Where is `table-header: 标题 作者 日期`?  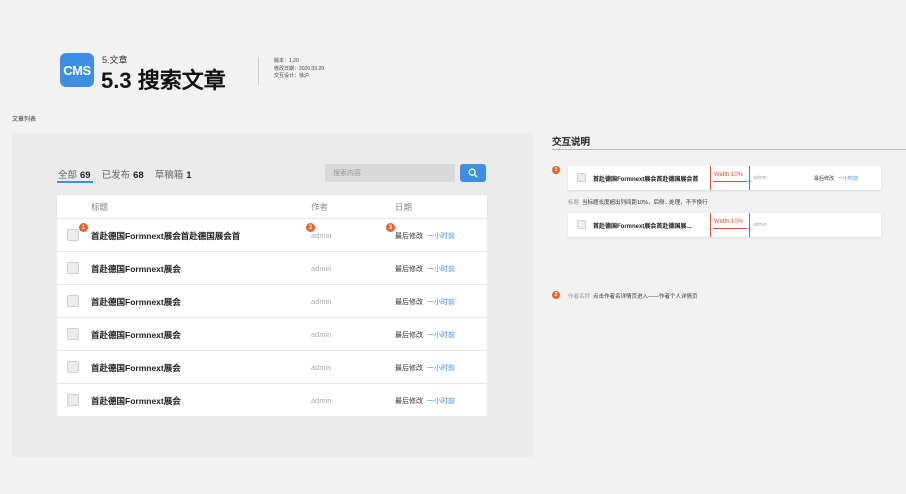
table-header: 标题 作者 日期 is located at coordinates (272, 206).